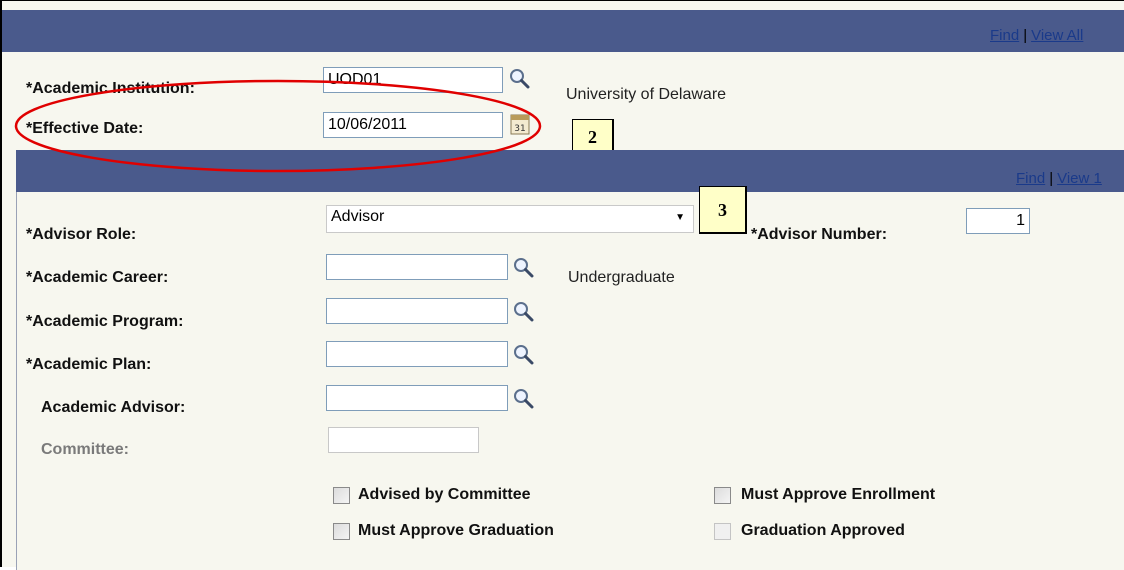 The width and height of the screenshot is (1124, 570). Describe the element at coordinates (358, 216) in the screenshot. I see `advisor-role-value: Advisor` at that location.